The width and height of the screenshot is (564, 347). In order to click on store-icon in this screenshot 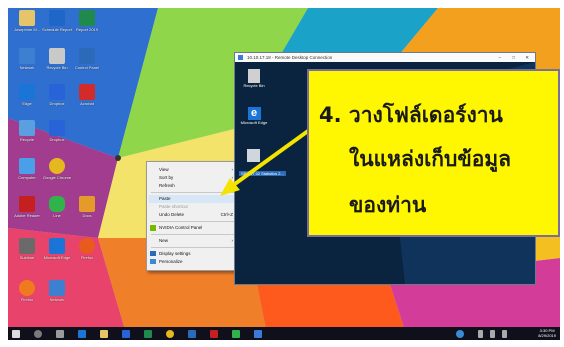, I will do `click(126, 334)`.